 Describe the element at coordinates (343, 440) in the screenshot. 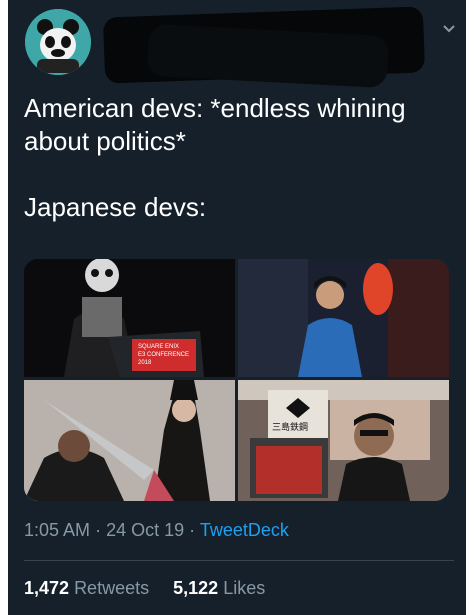

I see `media-photo-4: 三島鉄鋼` at that location.